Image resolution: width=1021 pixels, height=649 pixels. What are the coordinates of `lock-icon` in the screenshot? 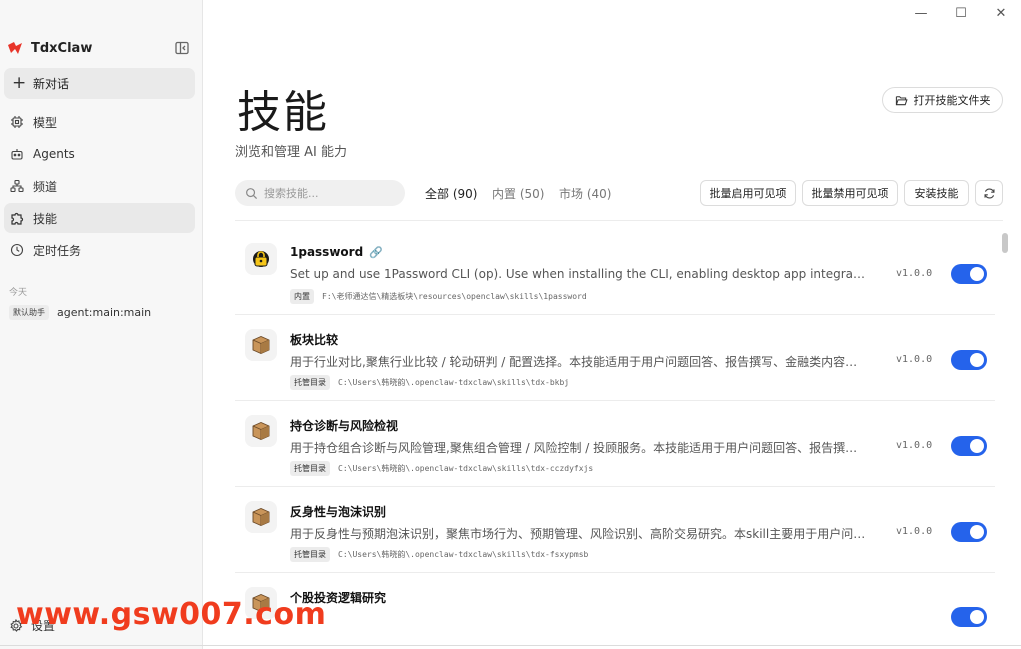 It's located at (261, 259).